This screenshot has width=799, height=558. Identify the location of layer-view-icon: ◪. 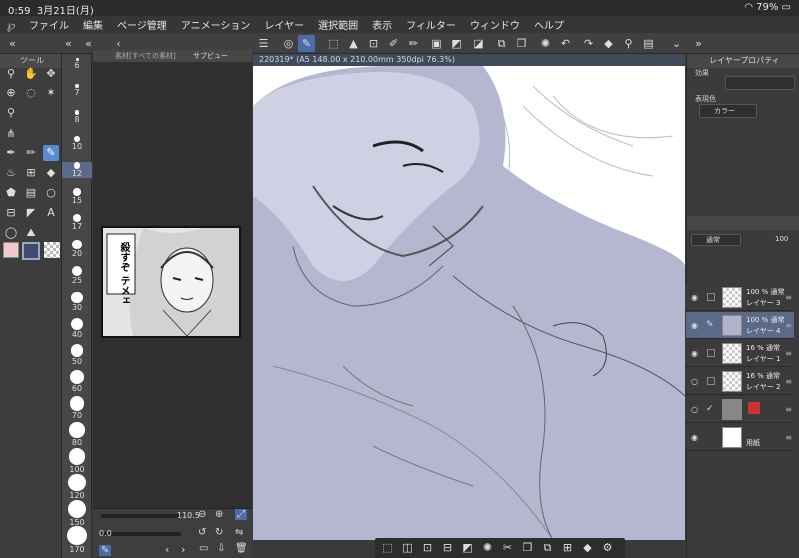
(478, 43).